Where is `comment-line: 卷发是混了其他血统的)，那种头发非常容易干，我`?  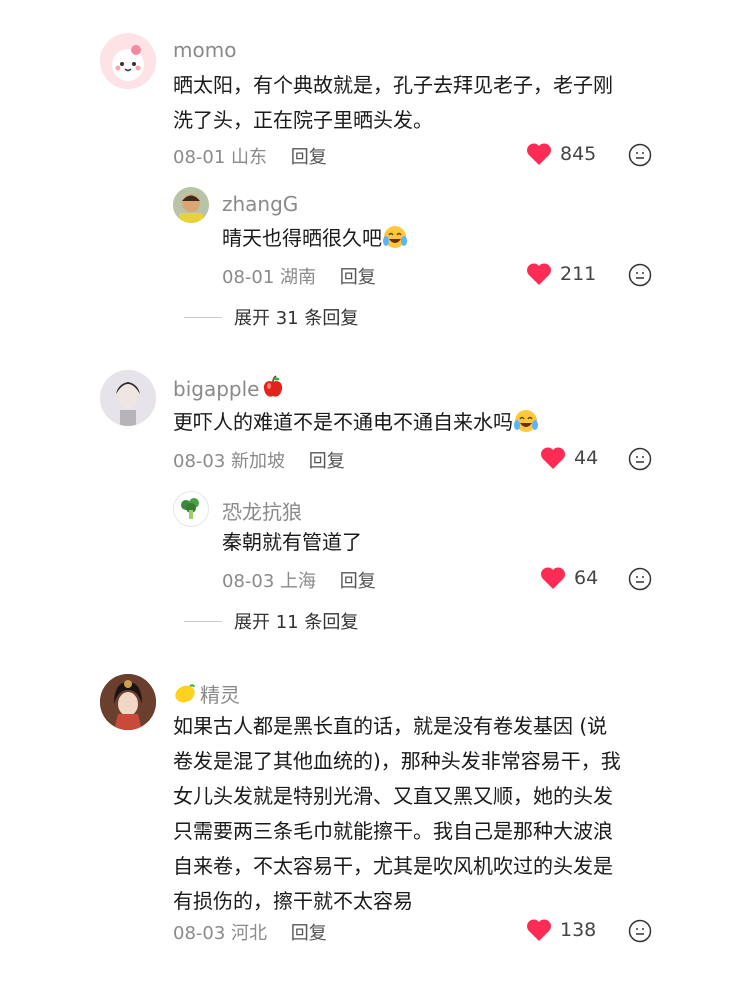
comment-line: 卷发是混了其他血统的)，那种头发非常容易干，我 is located at coordinates (397, 761).